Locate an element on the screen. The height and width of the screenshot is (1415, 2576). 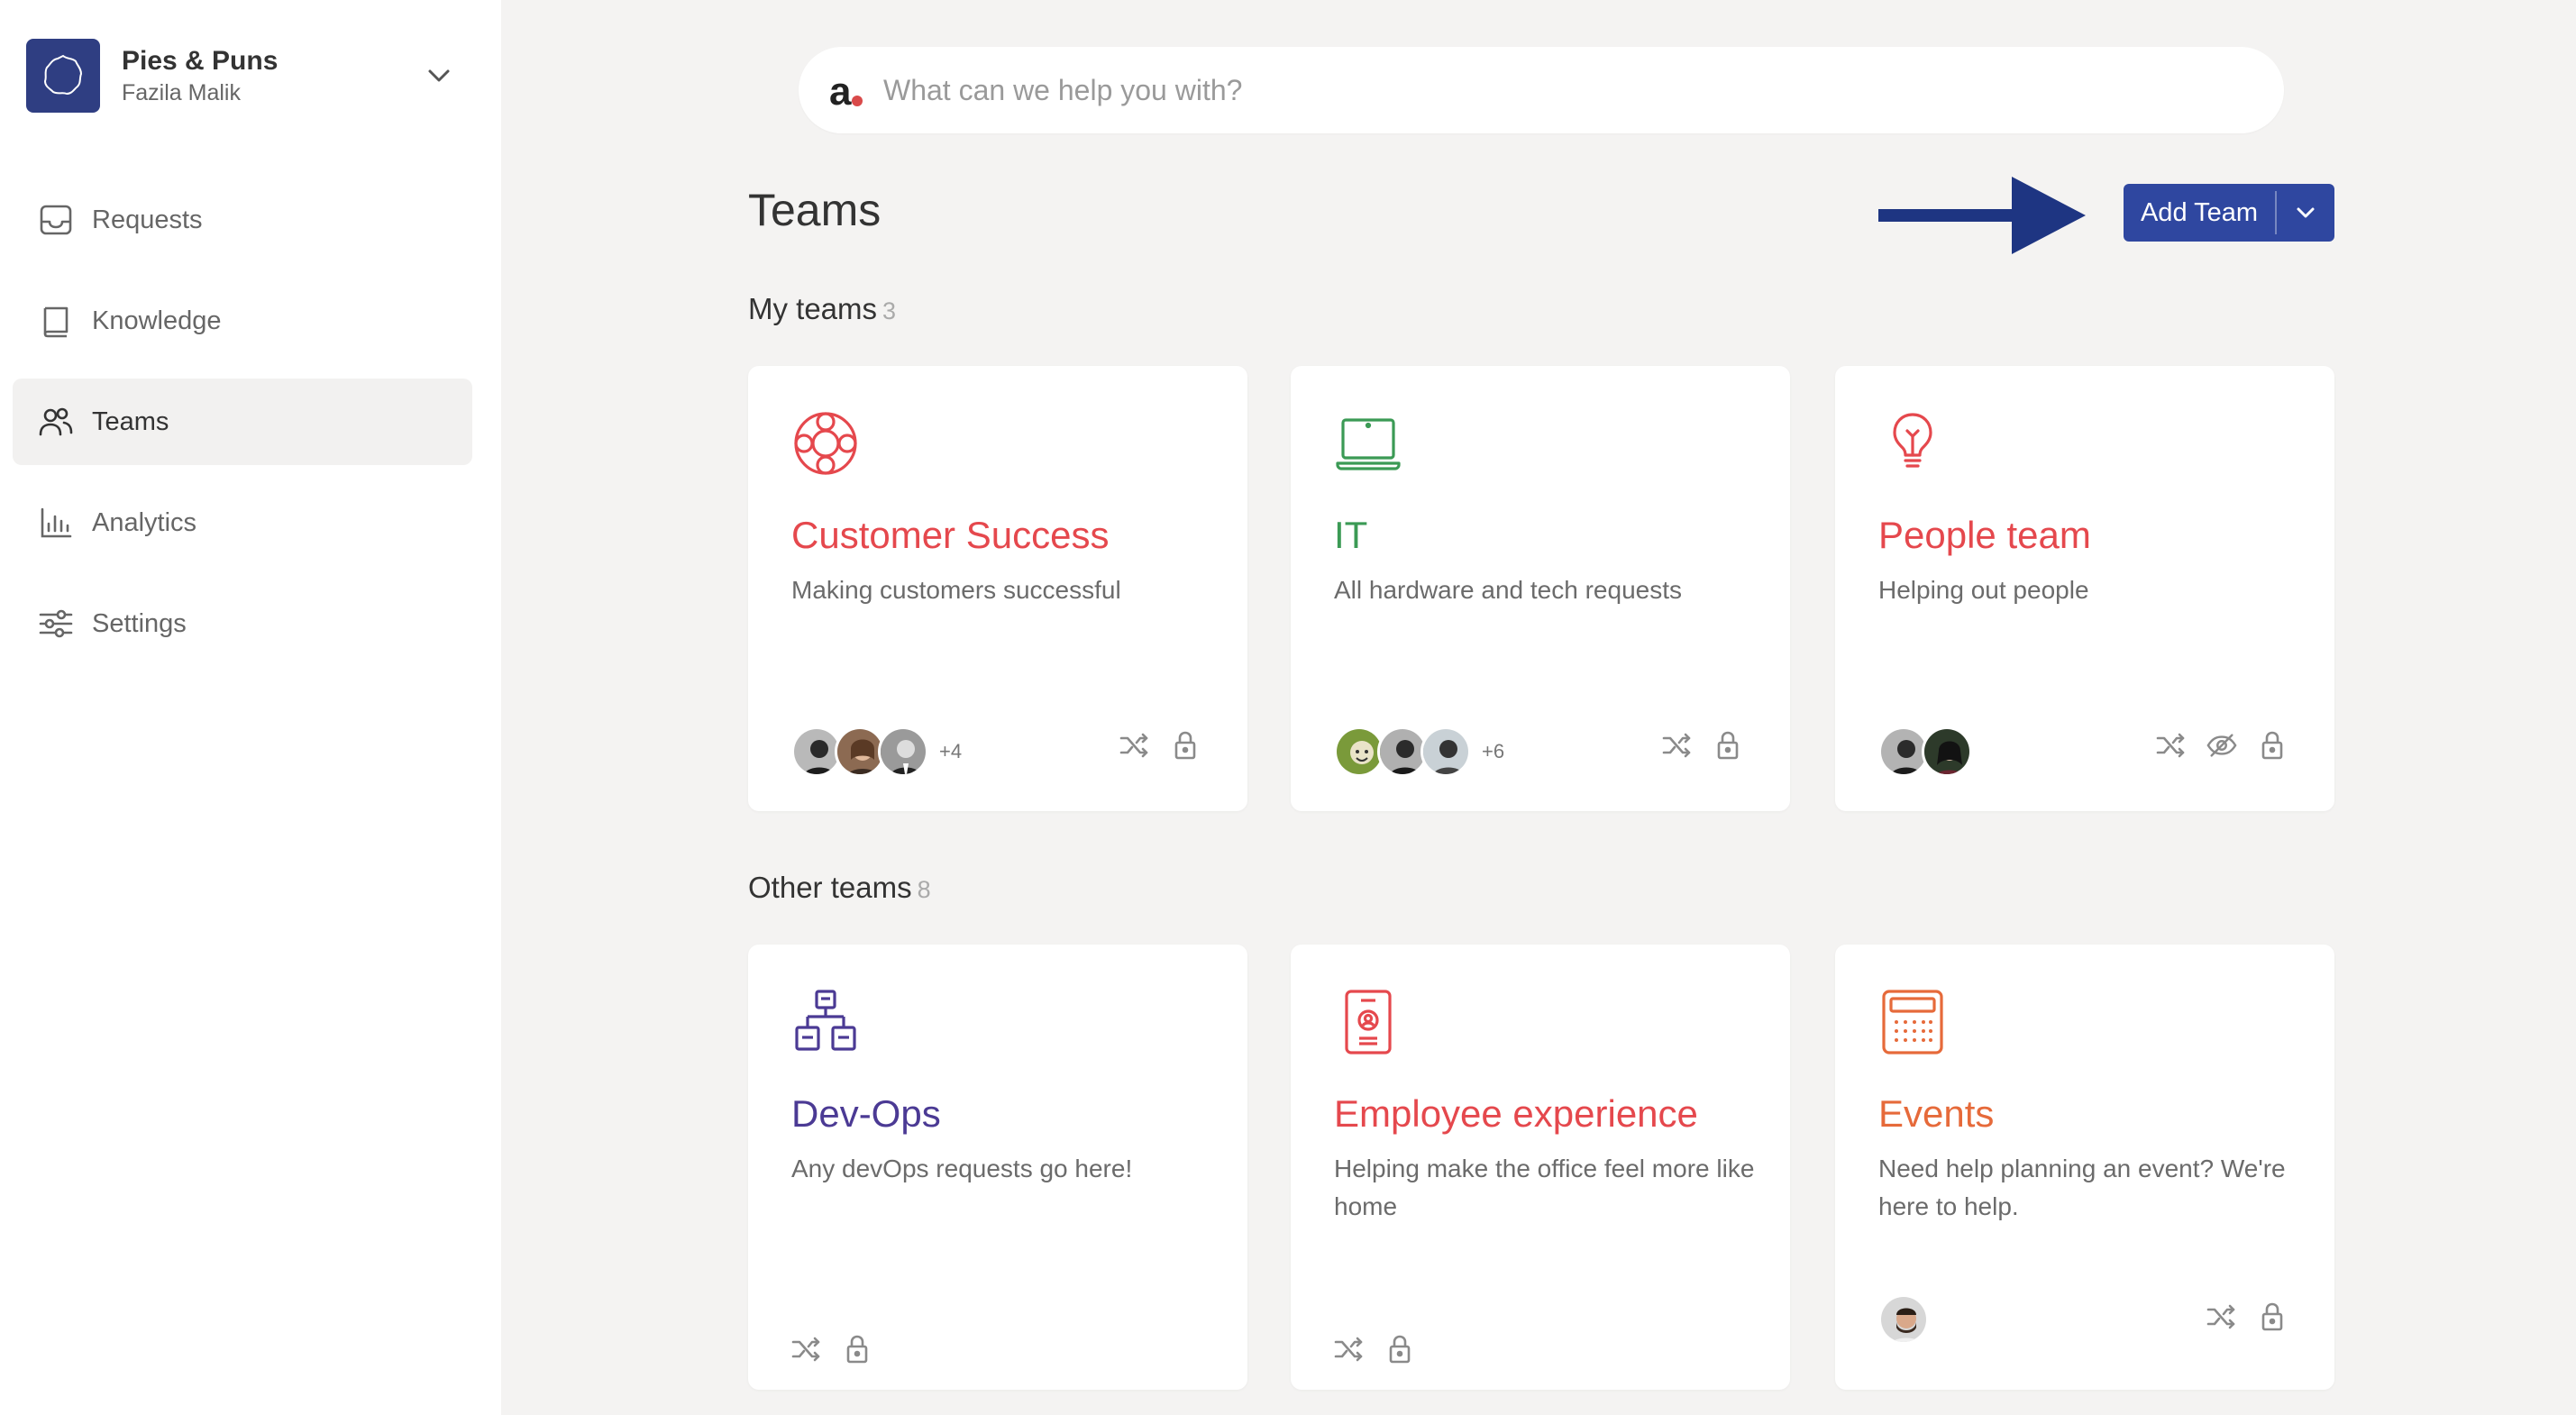
page-title: Teams is located at coordinates (815, 210).